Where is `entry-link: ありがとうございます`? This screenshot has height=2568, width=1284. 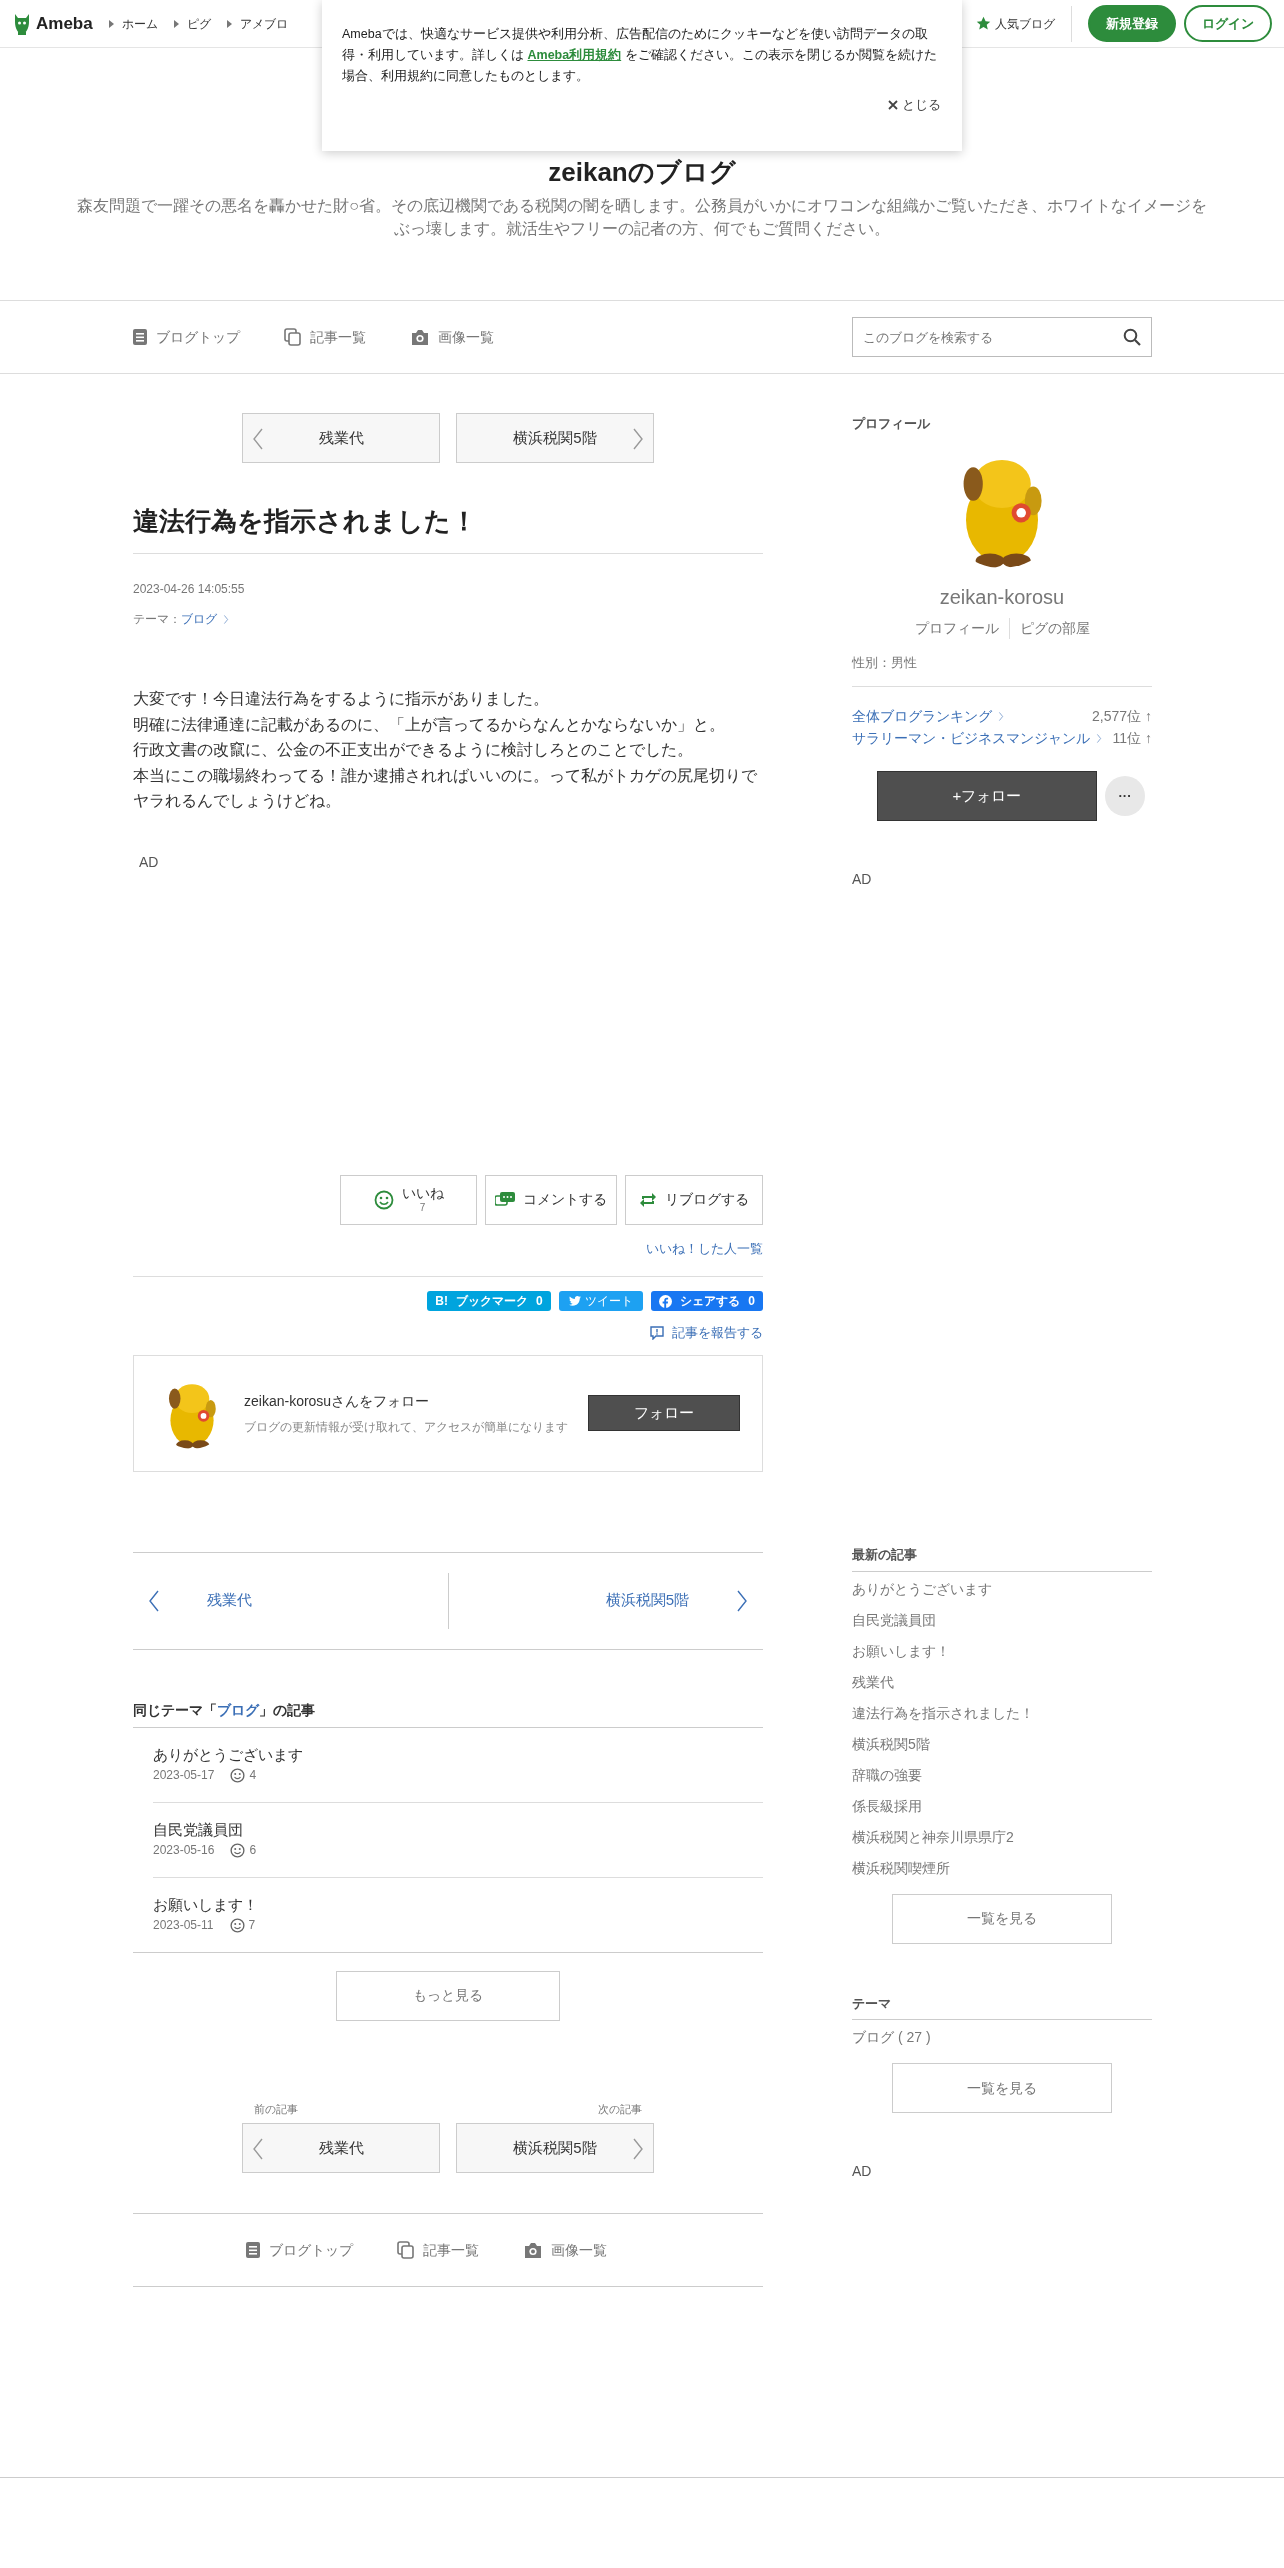
entry-link: ありがとうございます is located at coordinates (1002, 1589).